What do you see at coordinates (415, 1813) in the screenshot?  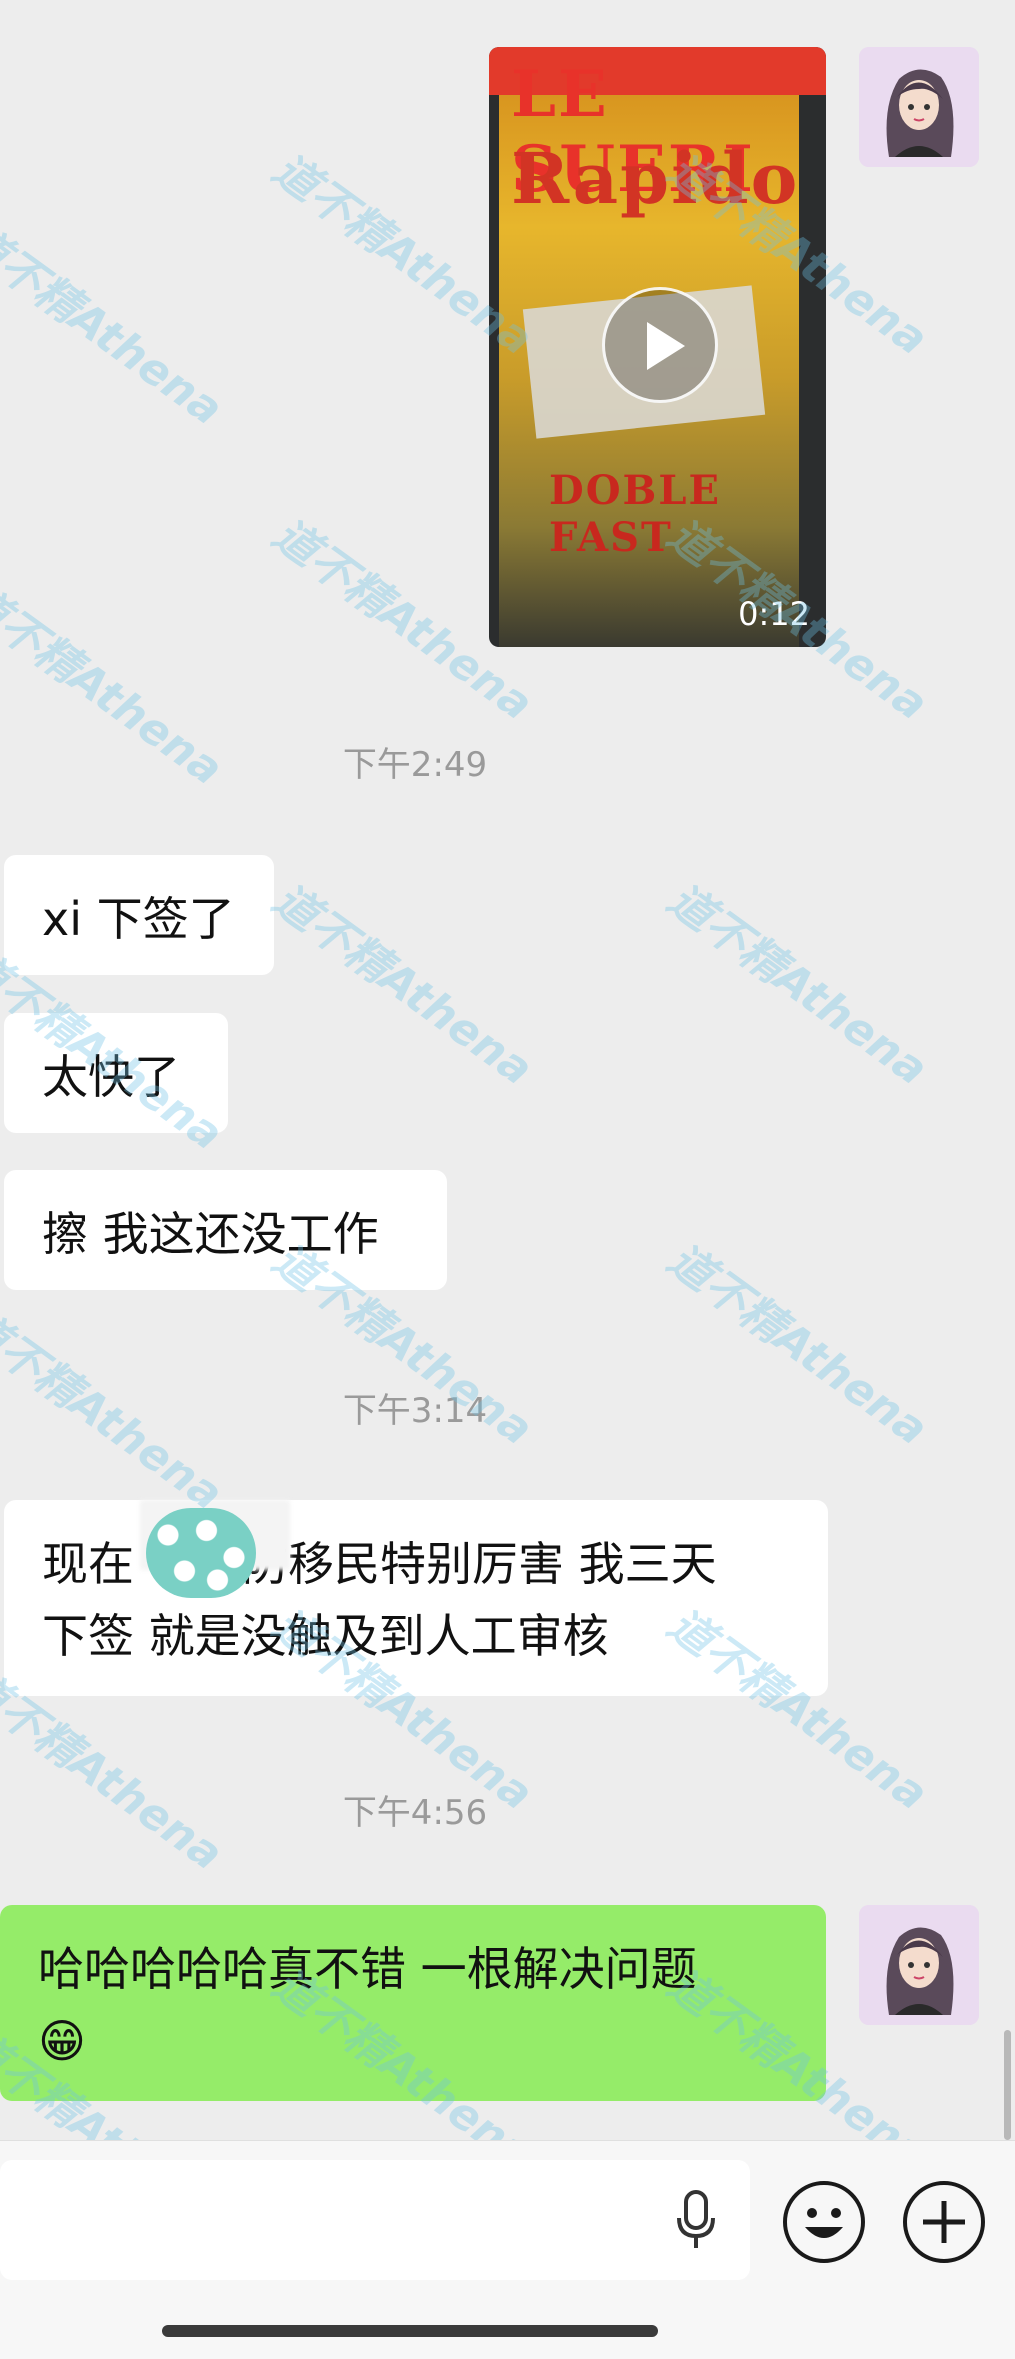 I see `timestamp: 下午4:56` at bounding box center [415, 1813].